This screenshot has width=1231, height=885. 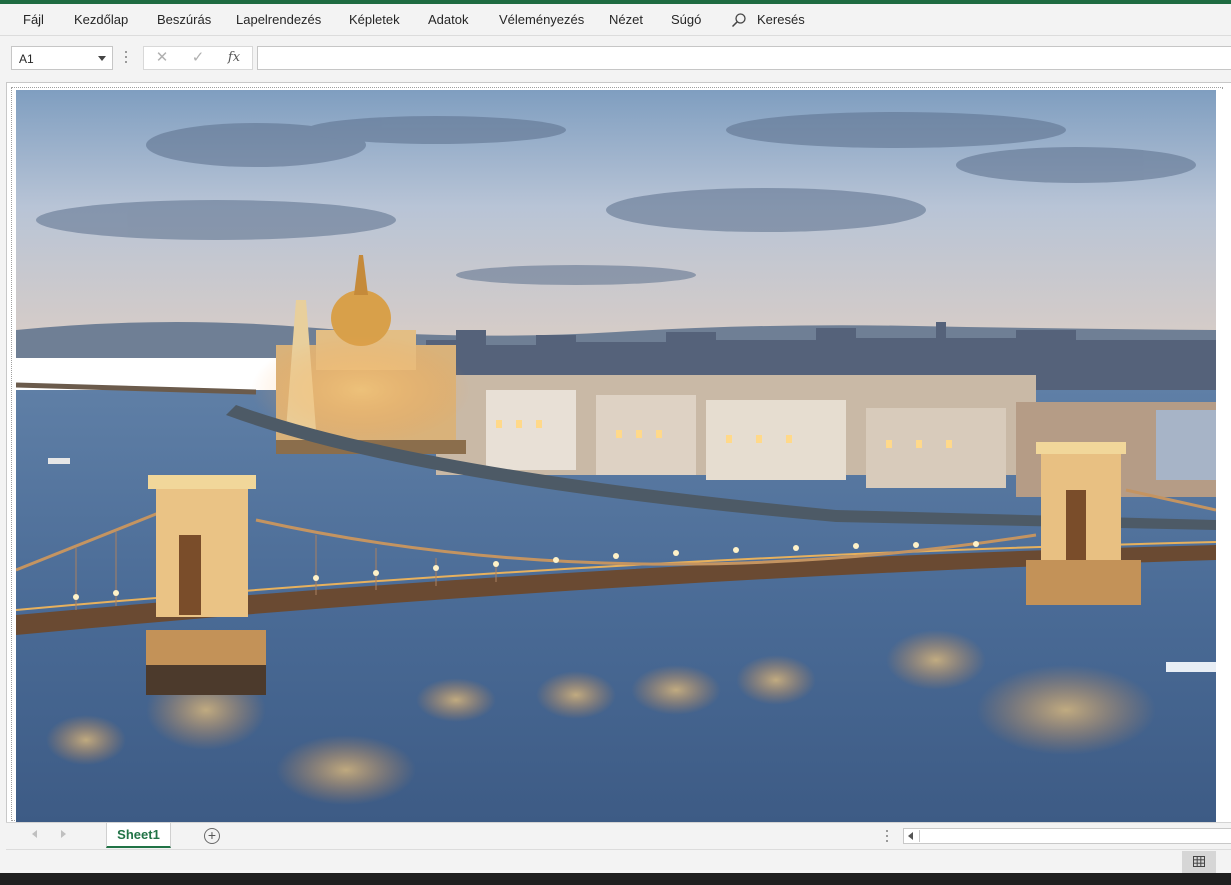 What do you see at coordinates (910, 836) in the screenshot?
I see `scroll-left-icon` at bounding box center [910, 836].